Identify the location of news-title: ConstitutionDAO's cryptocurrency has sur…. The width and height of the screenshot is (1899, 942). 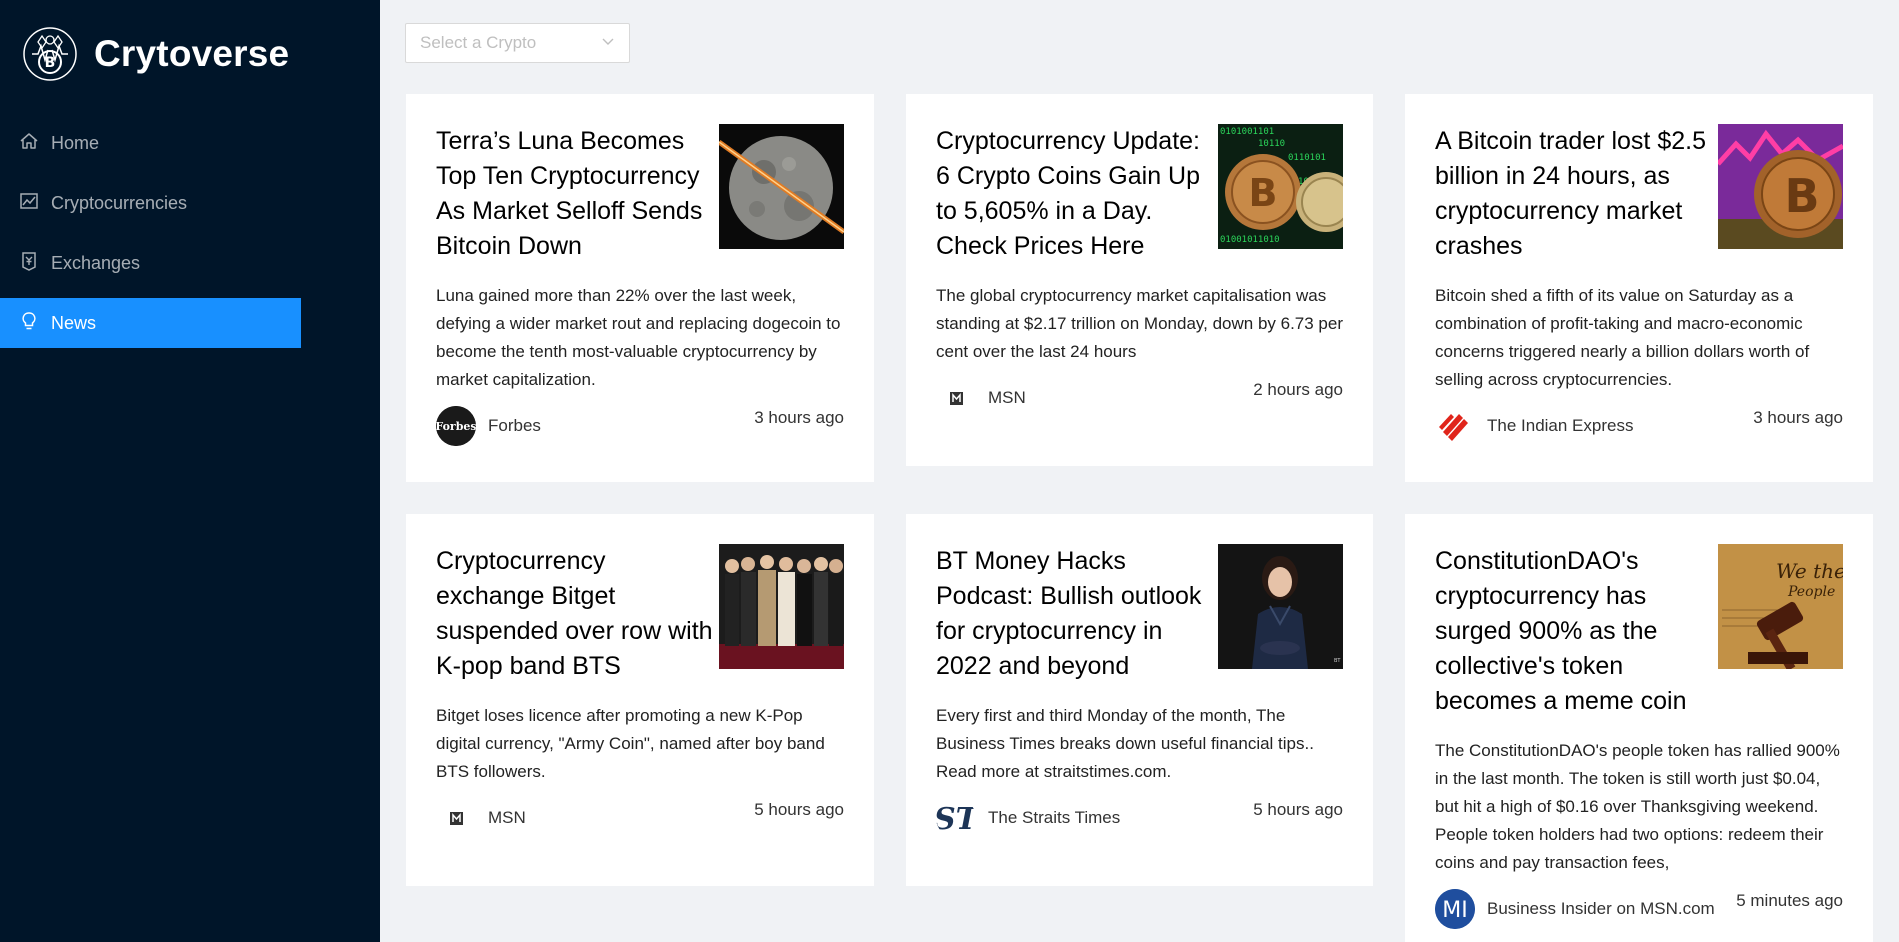
(1576, 631).